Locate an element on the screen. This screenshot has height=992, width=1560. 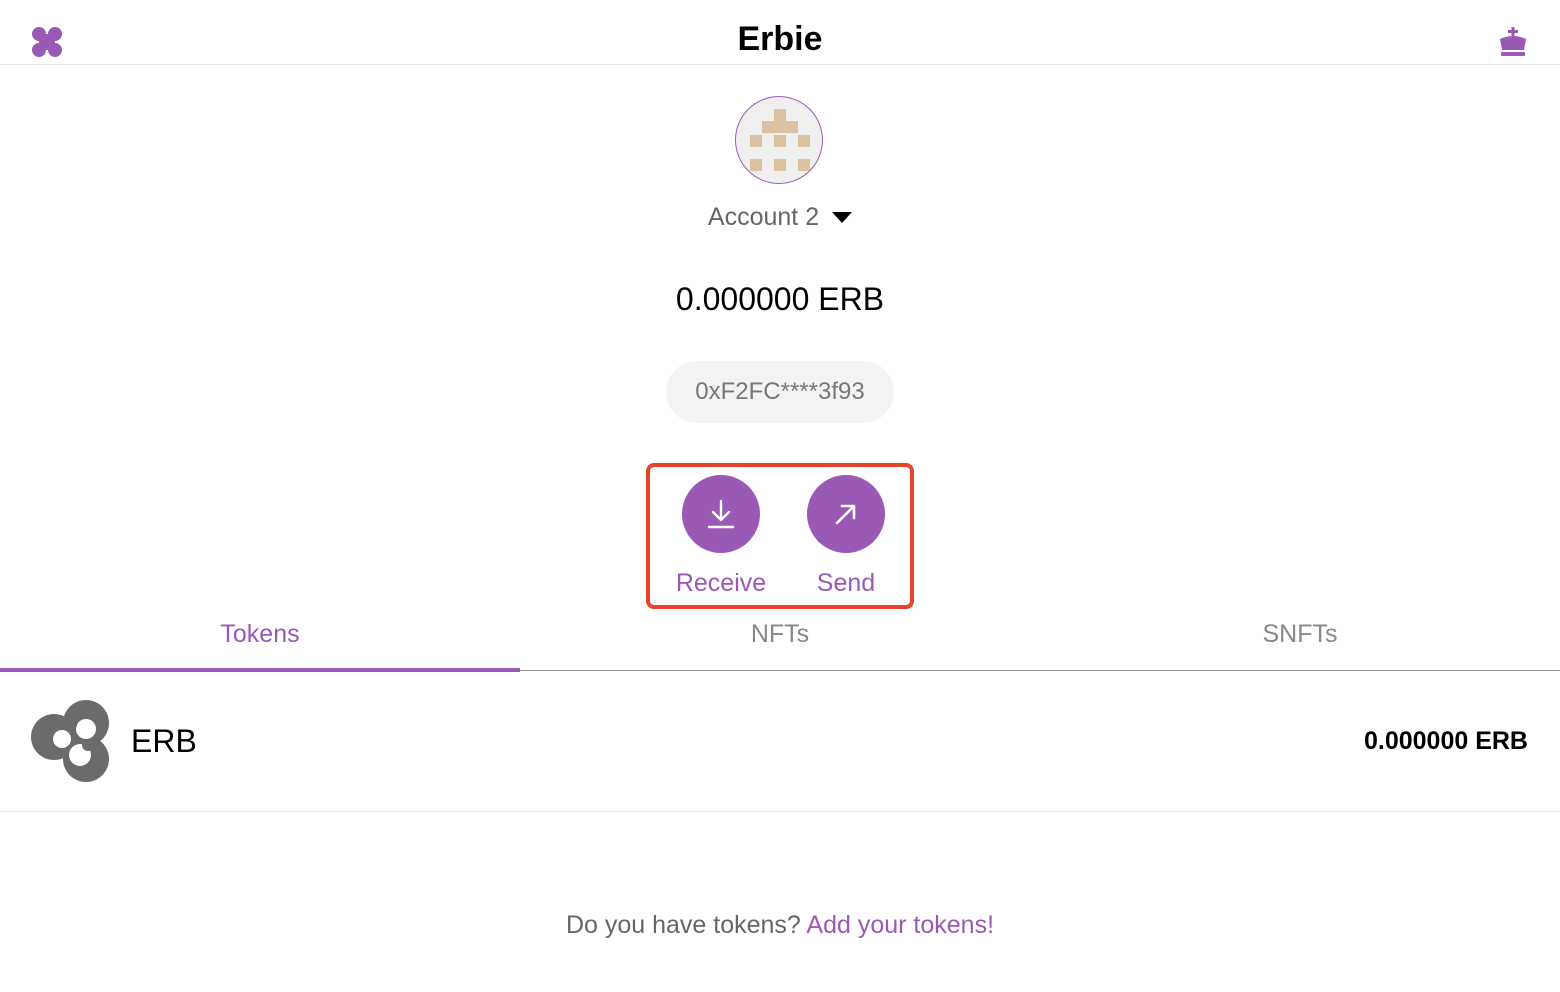
tab-snfts: SNFTs is located at coordinates (1300, 635).